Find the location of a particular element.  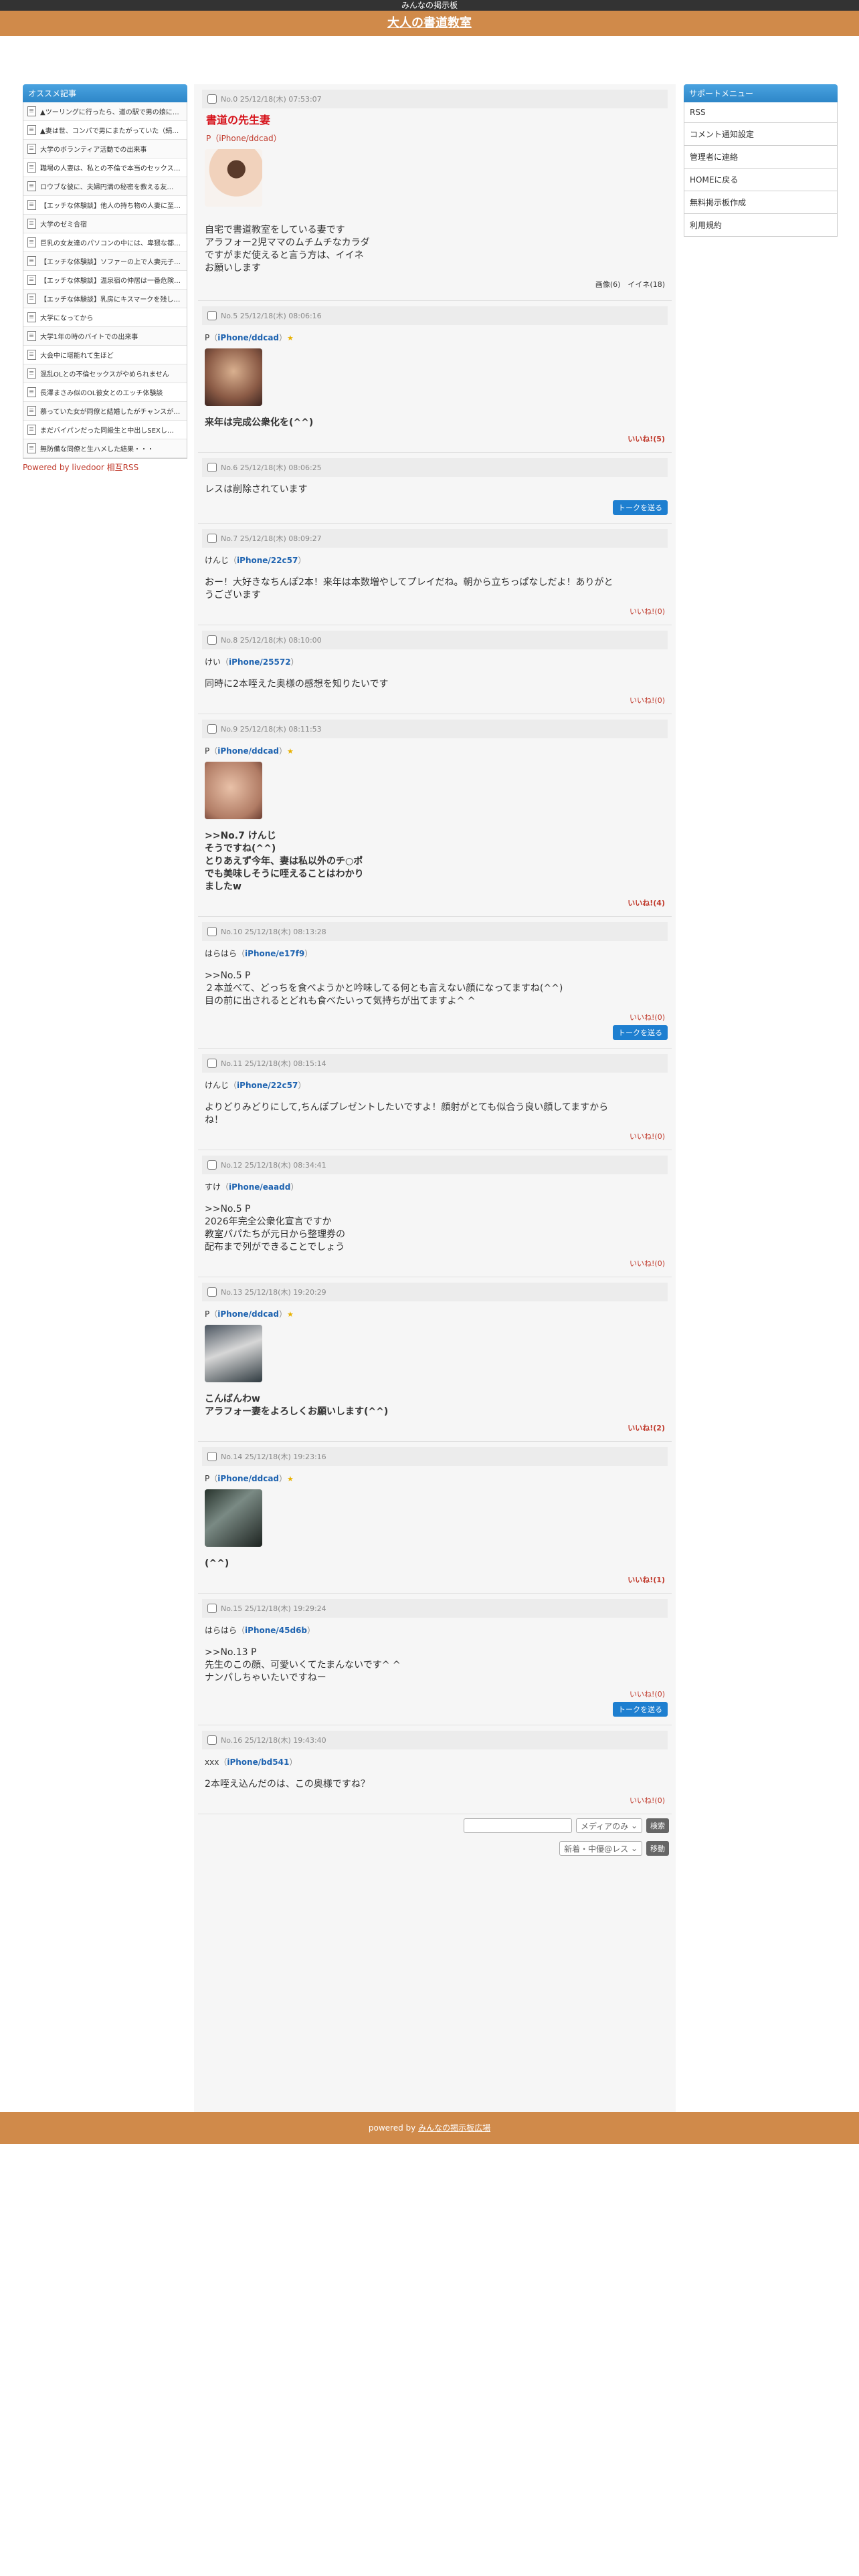

order-select: 新着・中優@レス ⌄ is located at coordinates (600, 1849).